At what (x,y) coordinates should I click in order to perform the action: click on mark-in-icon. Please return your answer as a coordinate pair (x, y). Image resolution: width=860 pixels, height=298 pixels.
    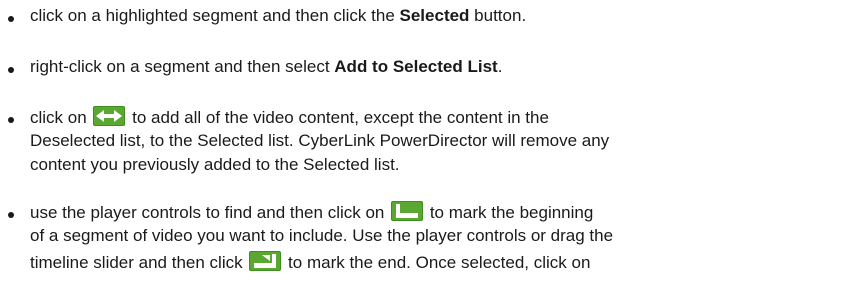
    Looking at the image, I should click on (407, 211).